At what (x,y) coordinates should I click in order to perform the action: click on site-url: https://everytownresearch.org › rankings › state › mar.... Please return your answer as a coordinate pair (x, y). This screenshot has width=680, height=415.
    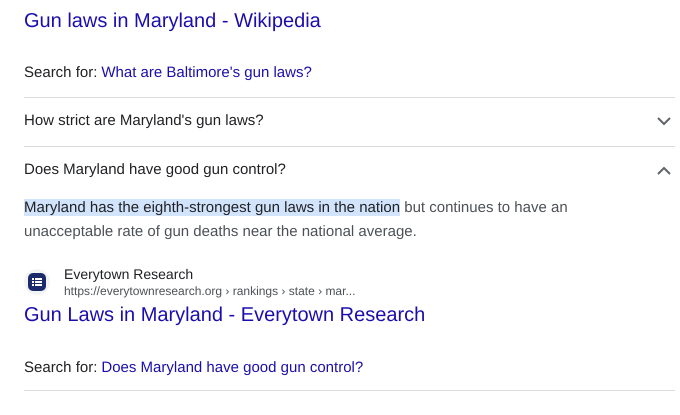
    Looking at the image, I should click on (210, 290).